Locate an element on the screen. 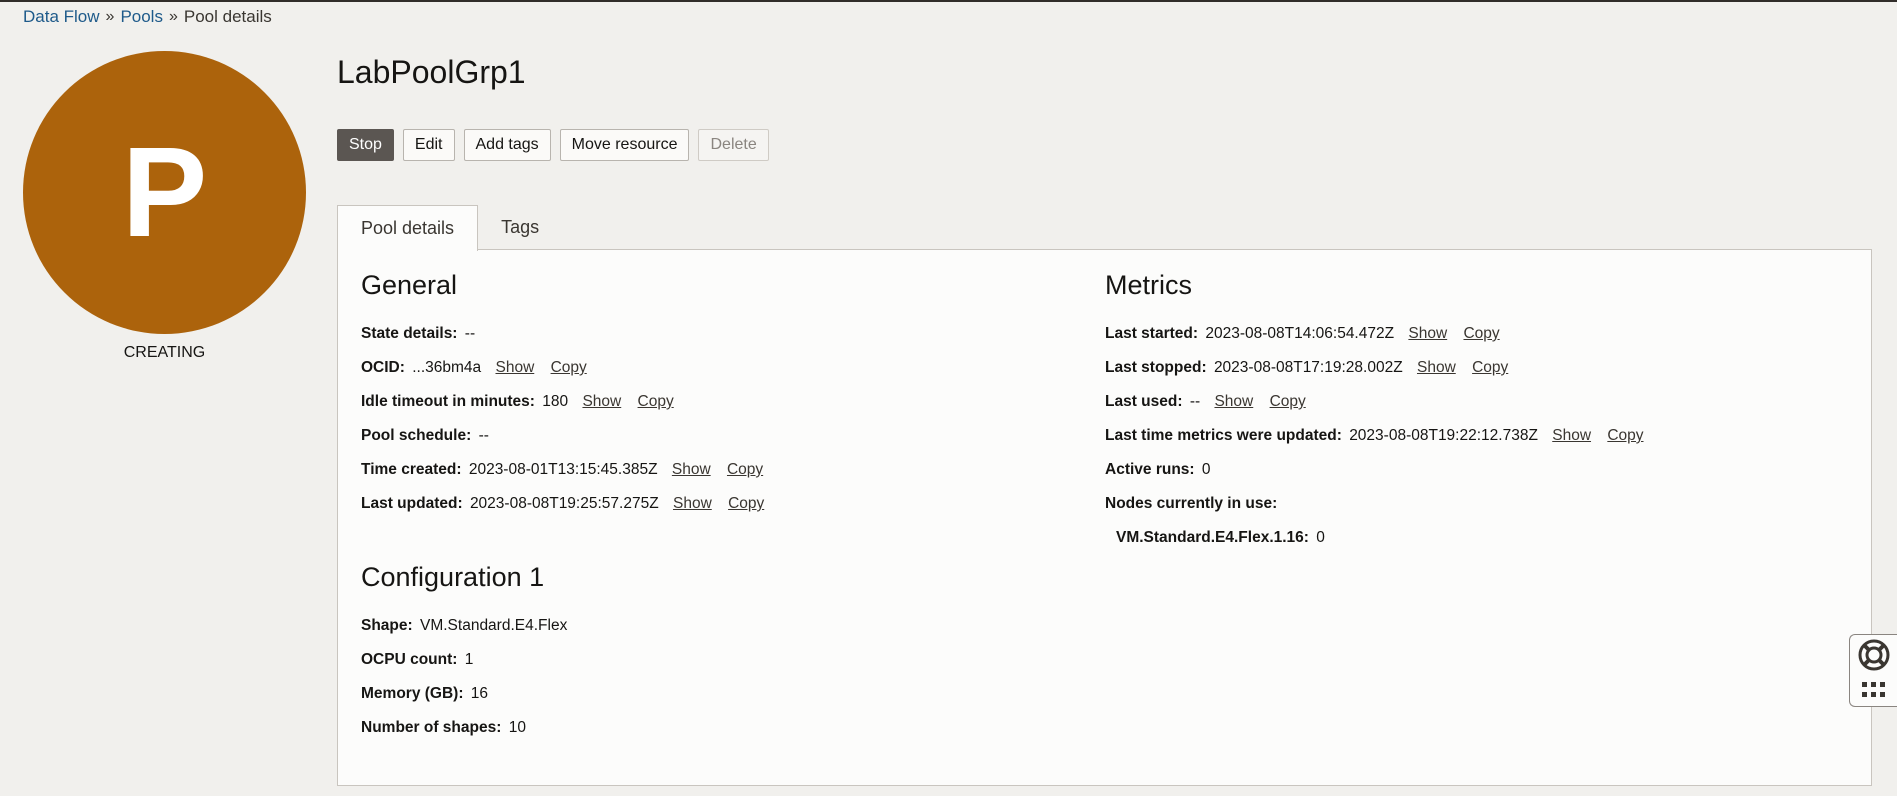  field-label: Idle timeout in minutes: is located at coordinates (448, 401).